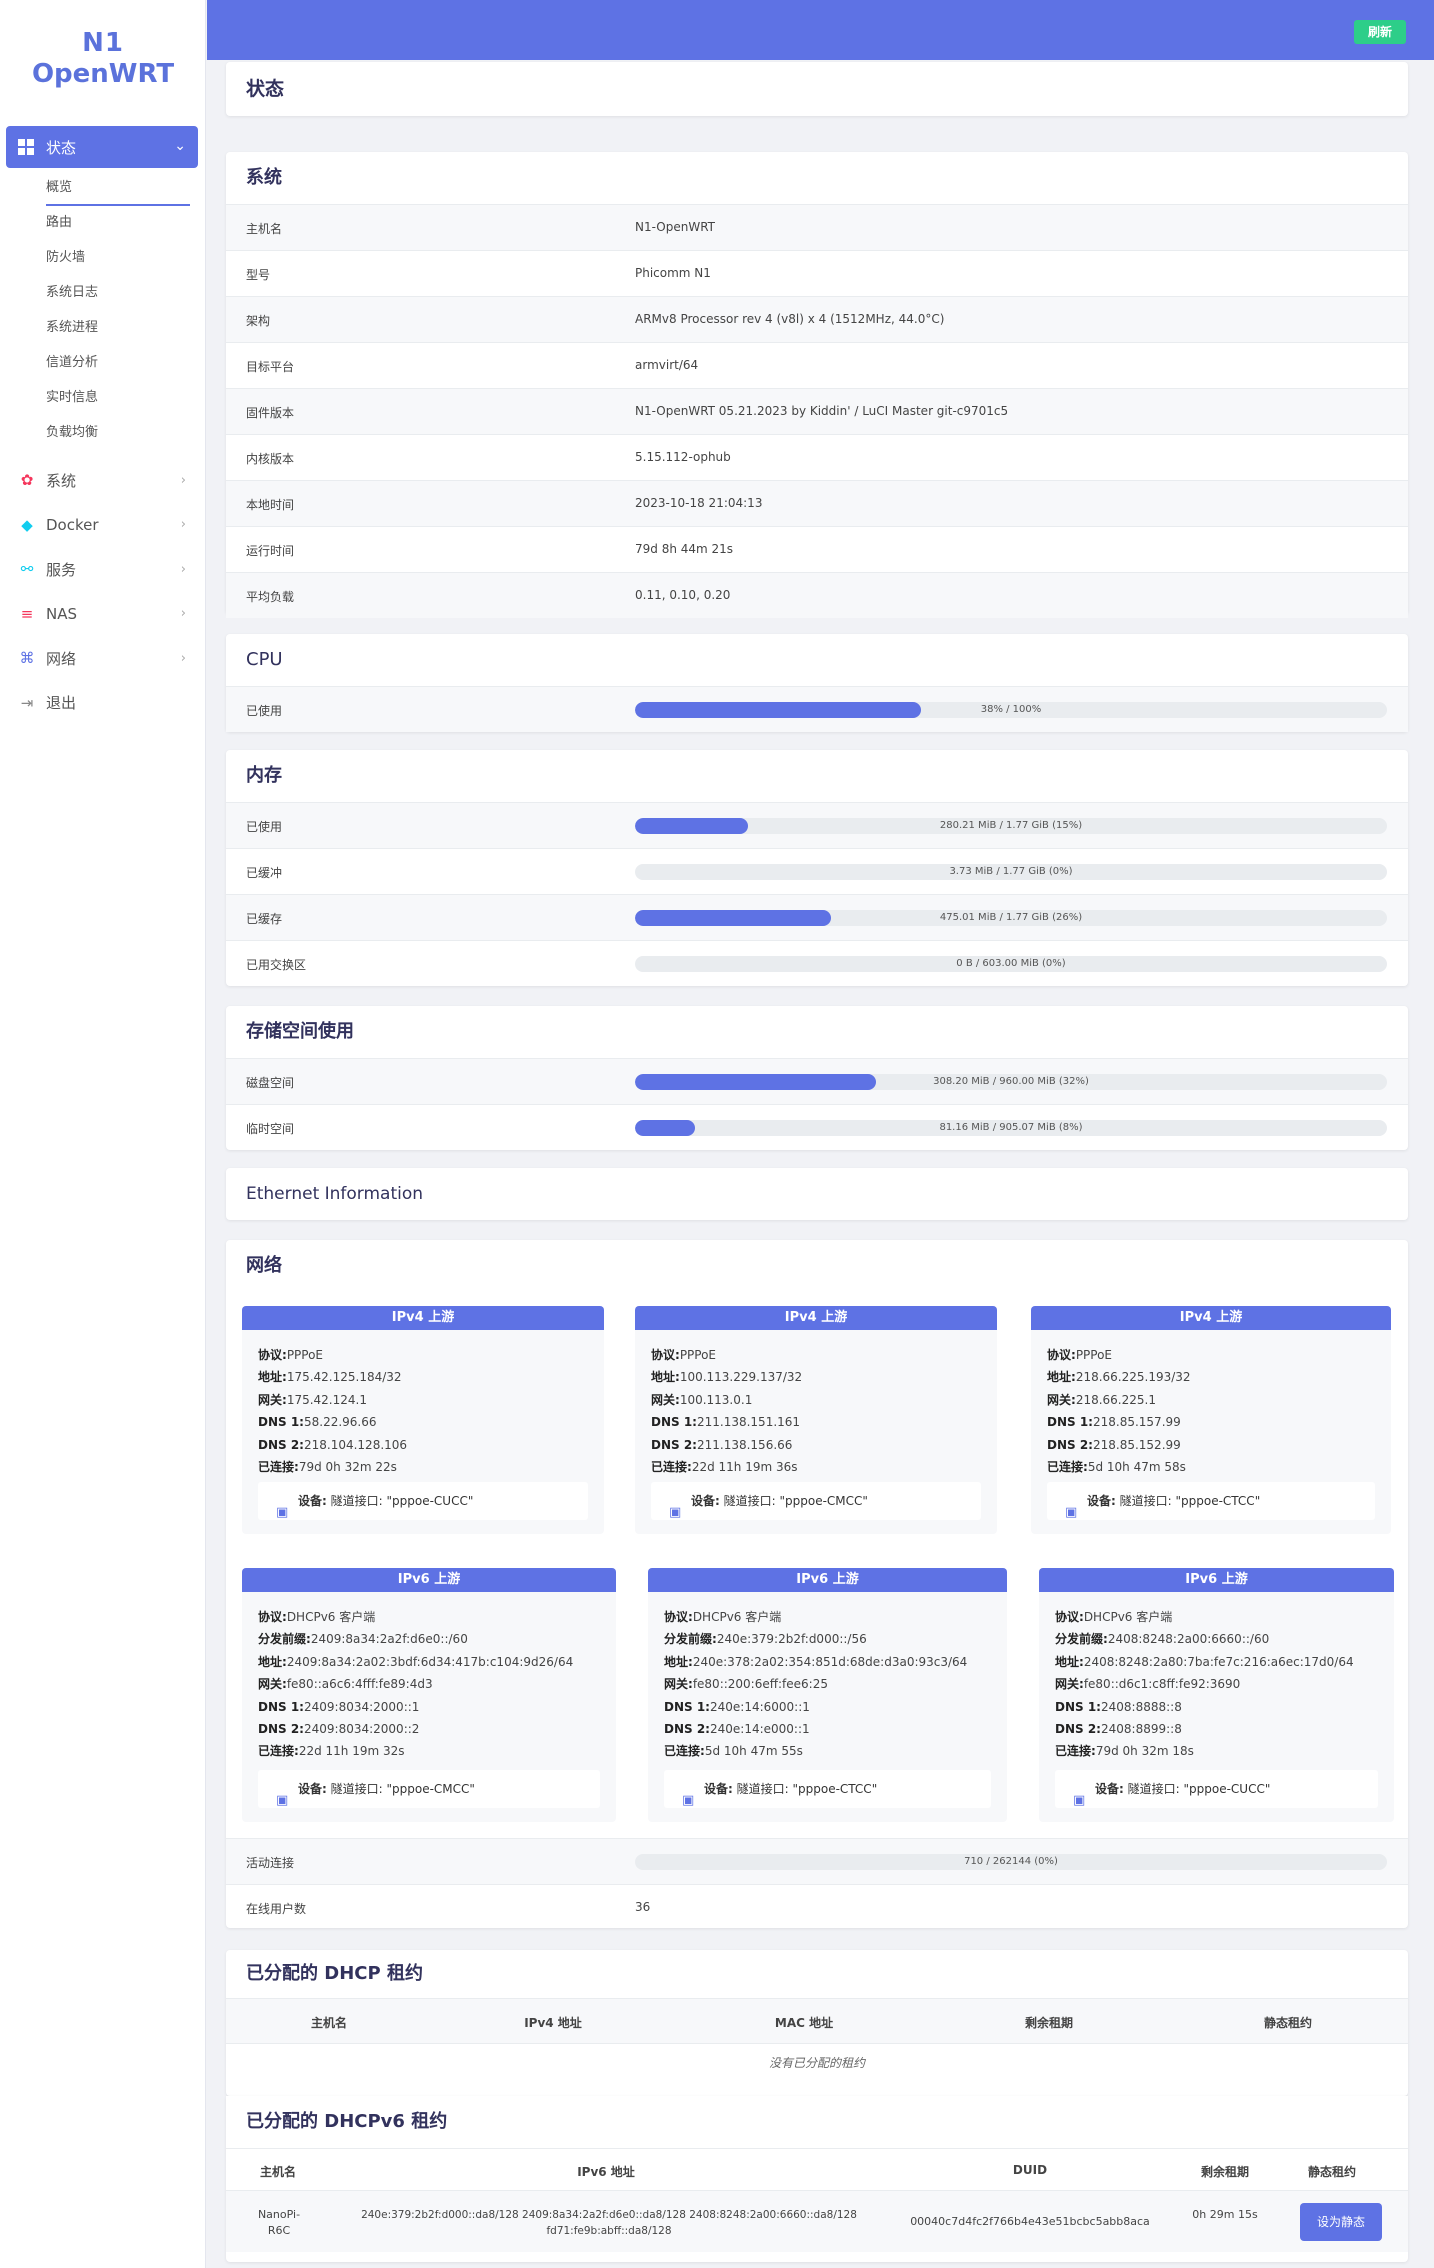 The image size is (1434, 2268). Describe the element at coordinates (817, 963) in the screenshot. I see `usage-row: 已用交换区 0 B / 603.00 MiB (0%)` at that location.